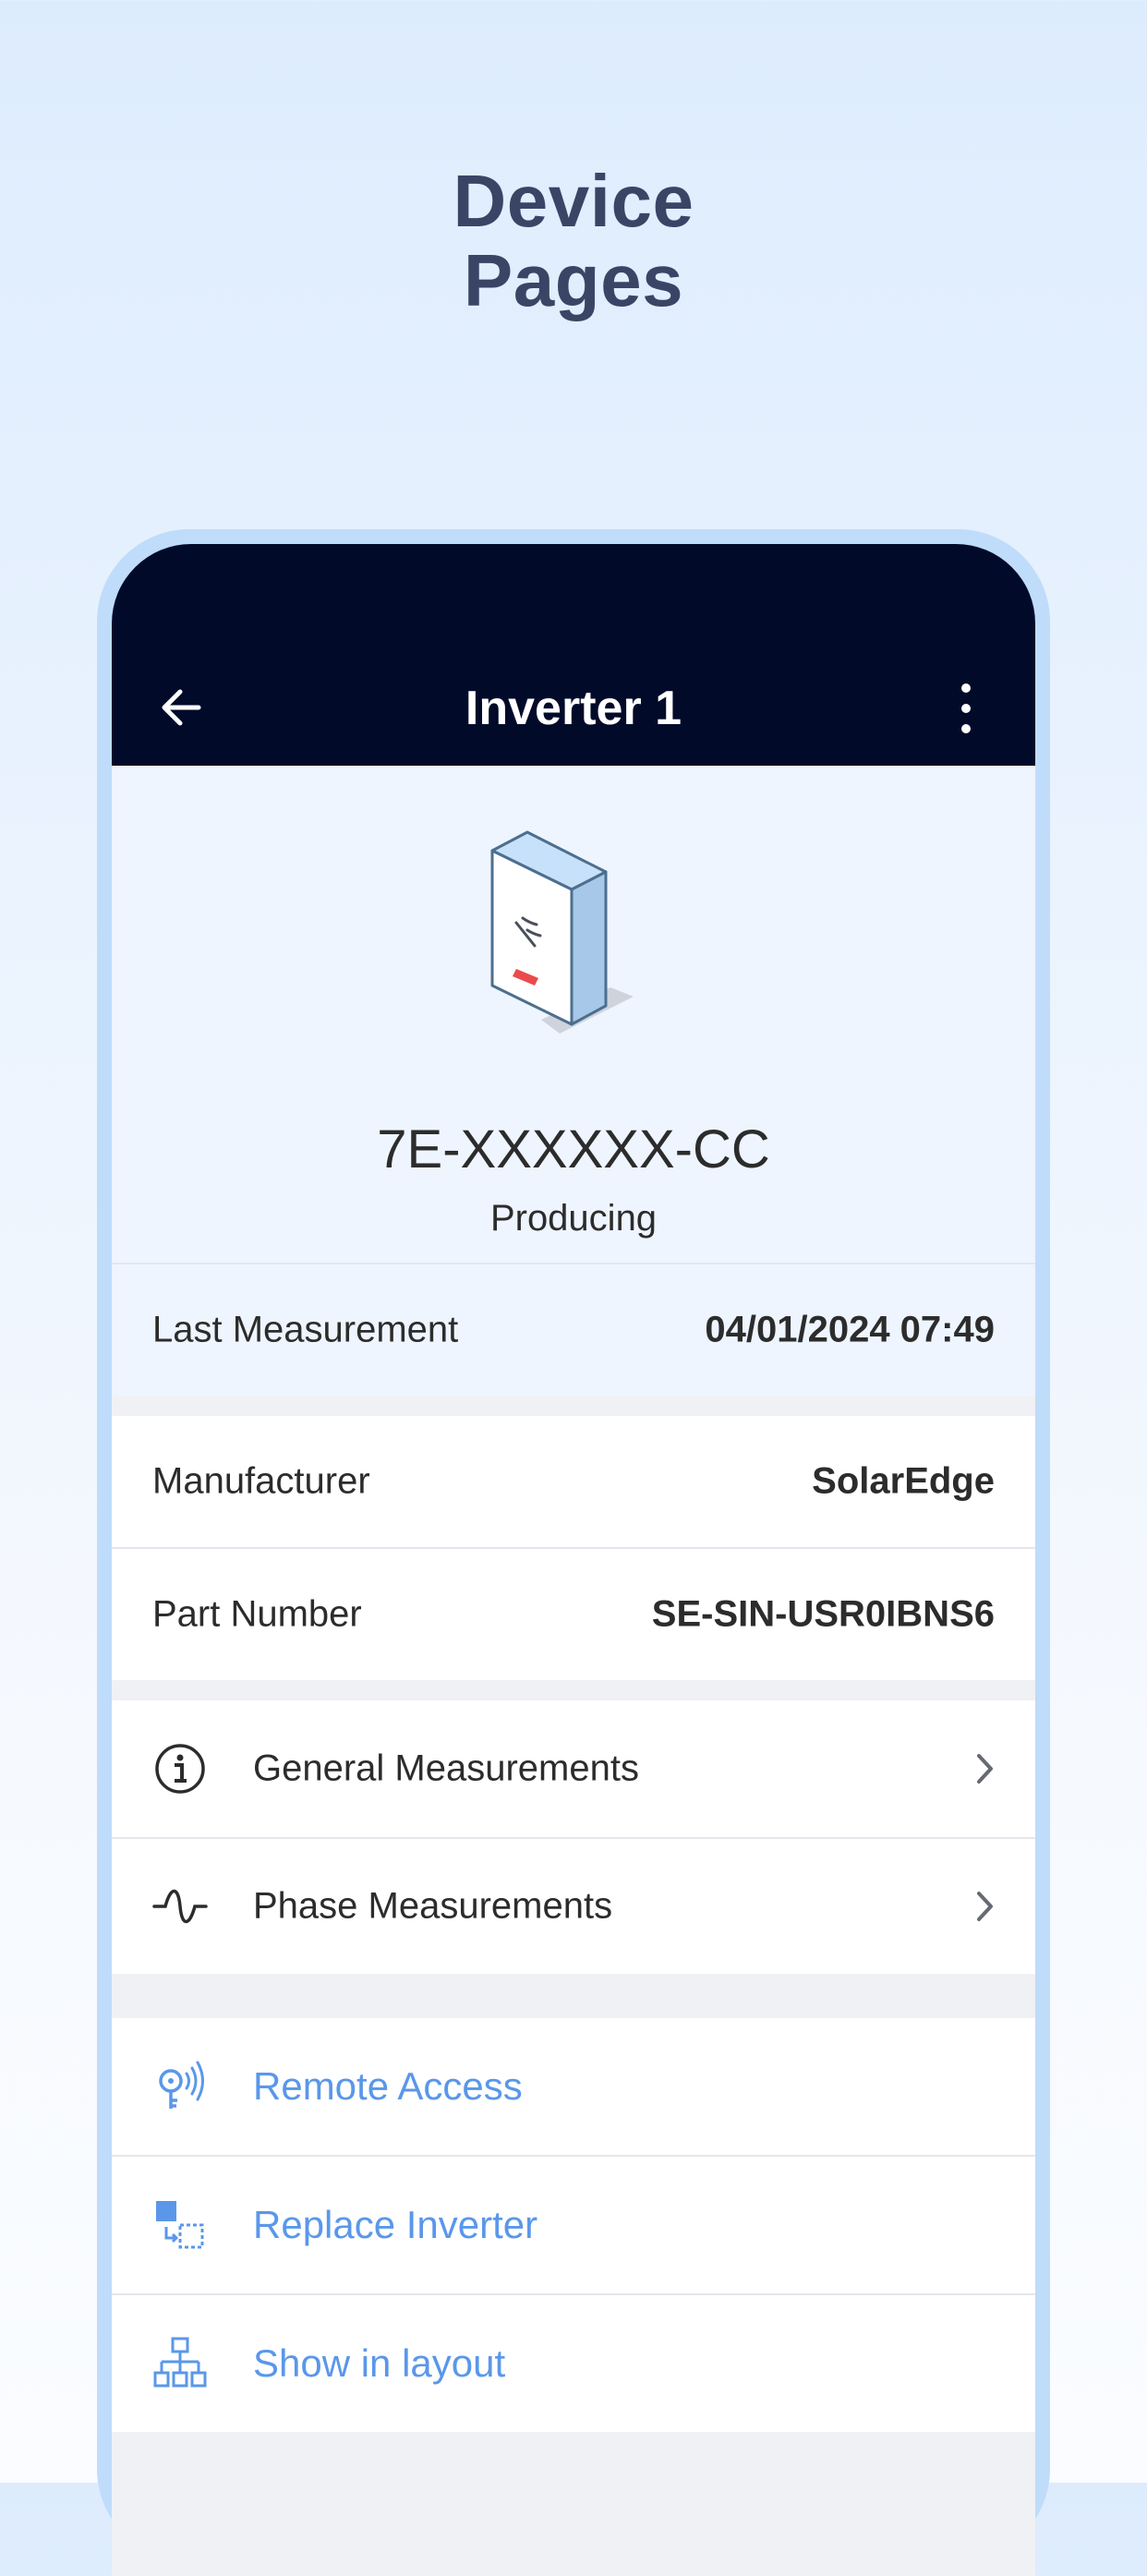 Image resolution: width=1147 pixels, height=2576 pixels. I want to click on part-number-value: SE-SIN-USR0IBNS6, so click(823, 1614).